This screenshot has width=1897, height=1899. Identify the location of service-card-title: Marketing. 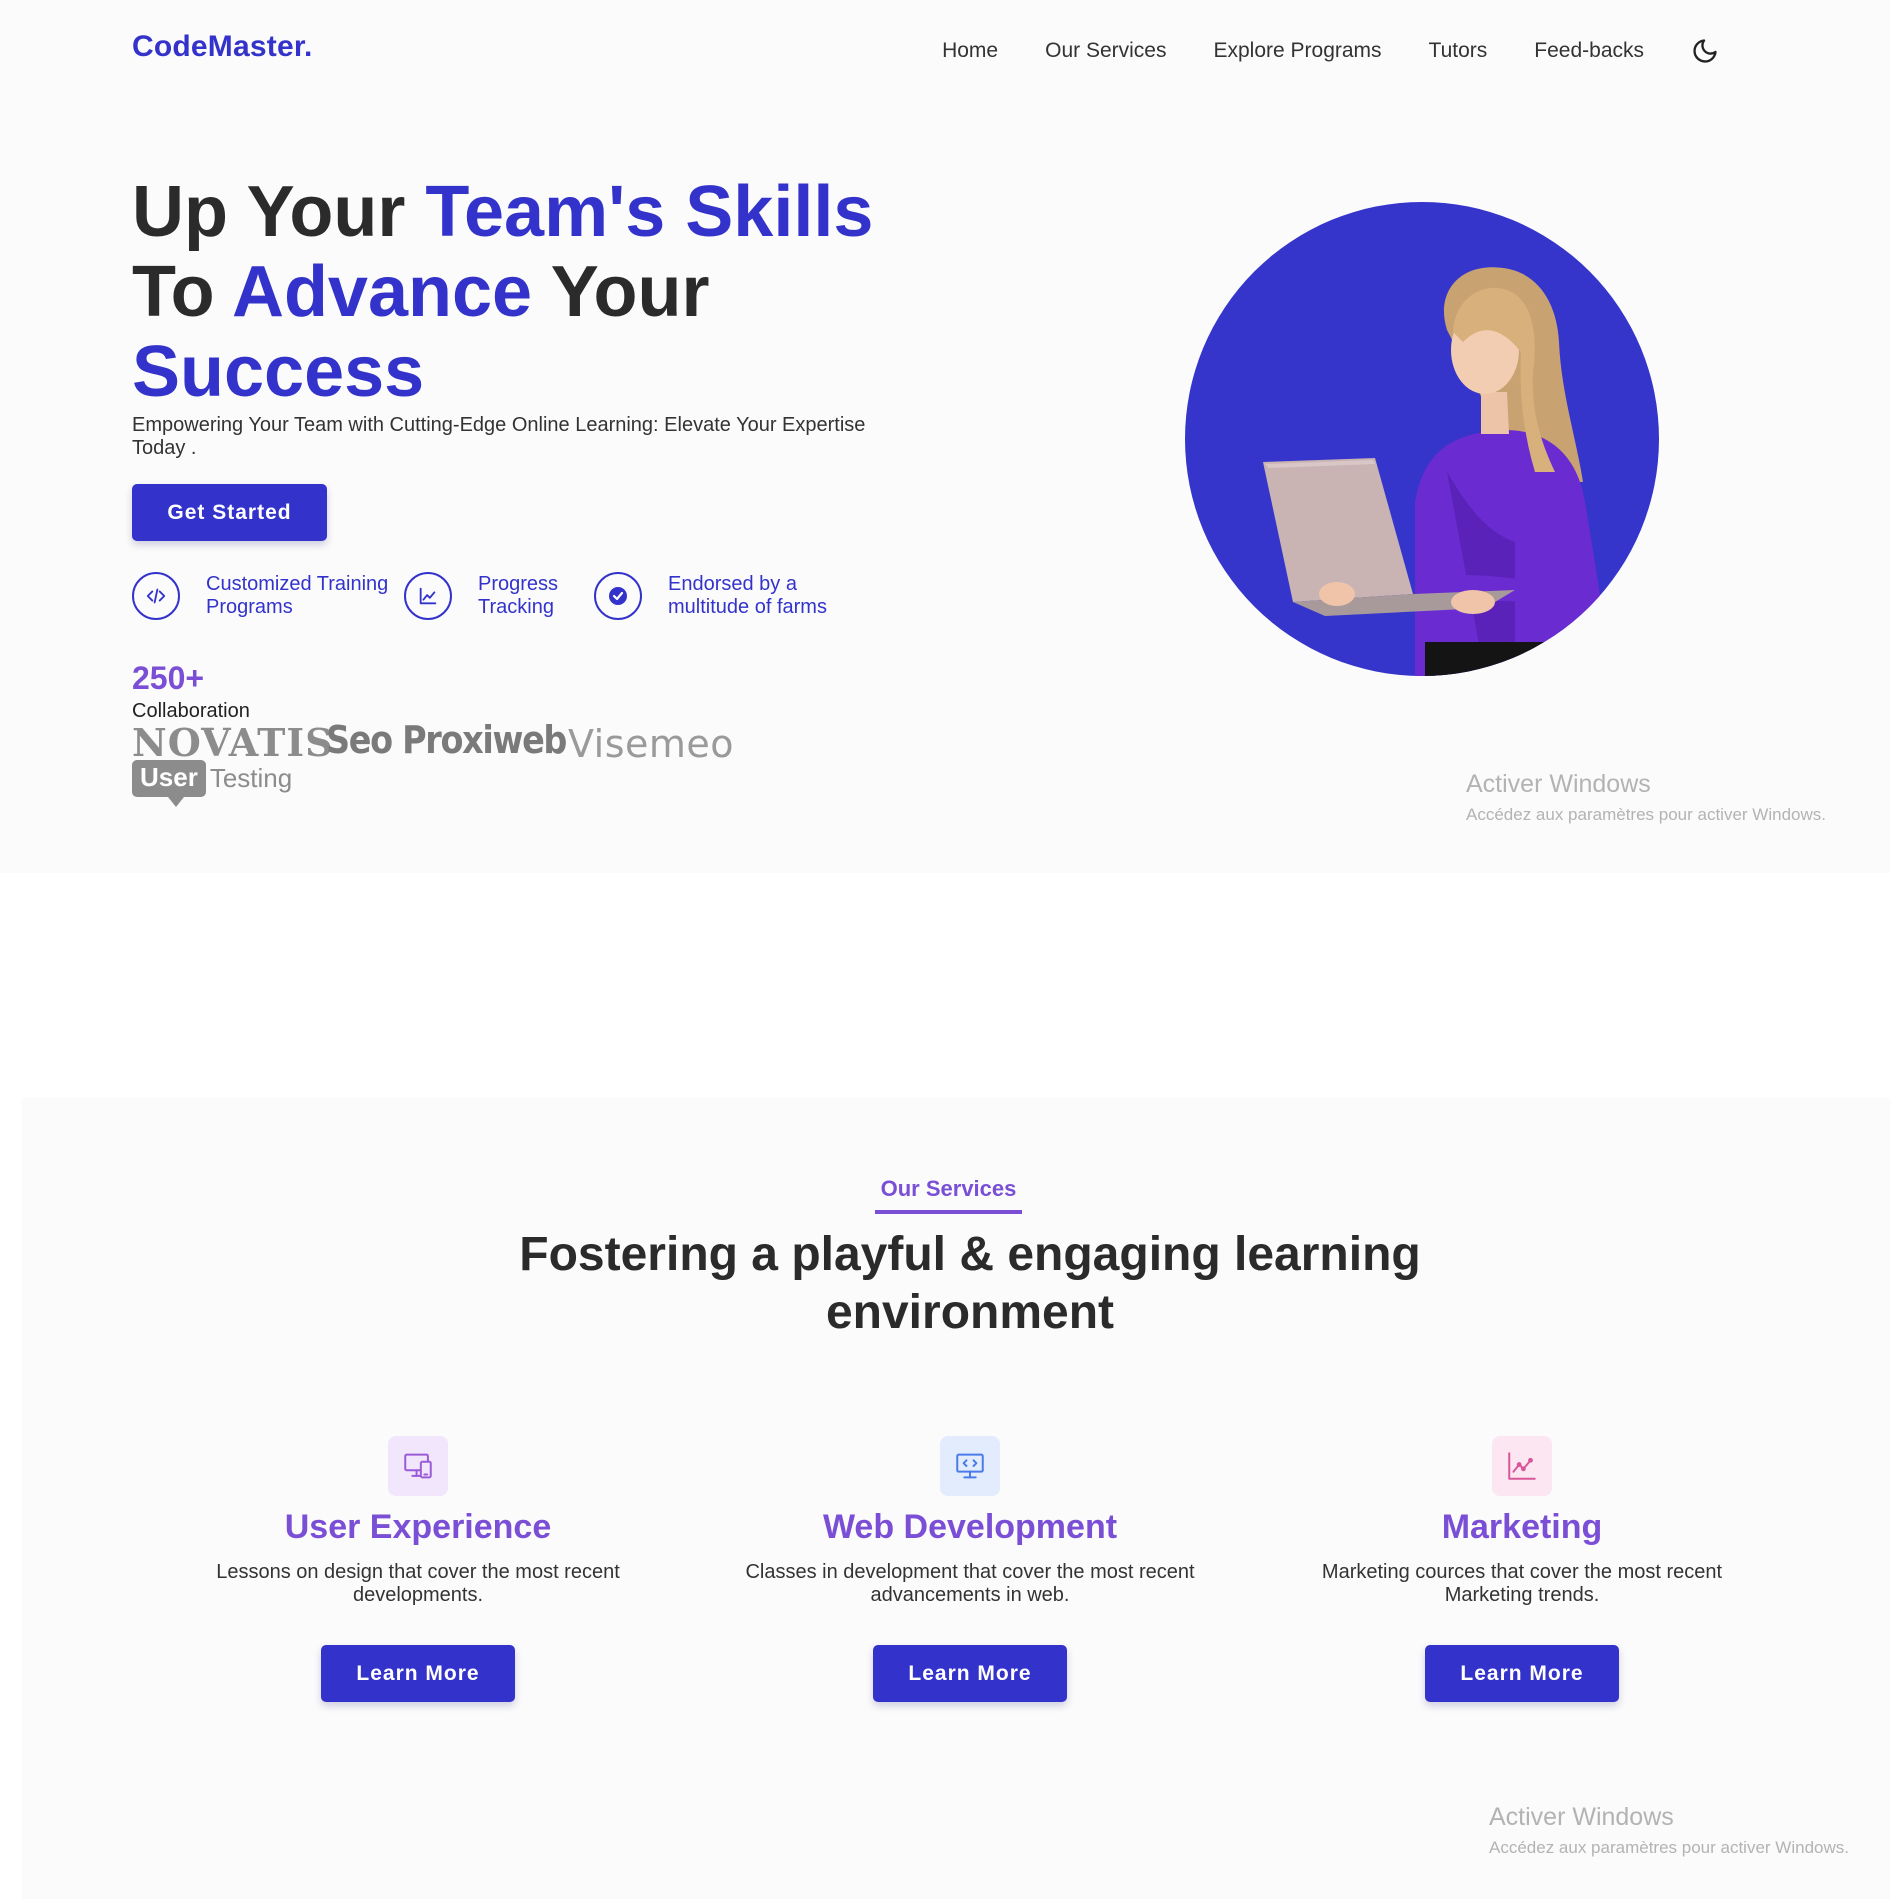
(1522, 1527).